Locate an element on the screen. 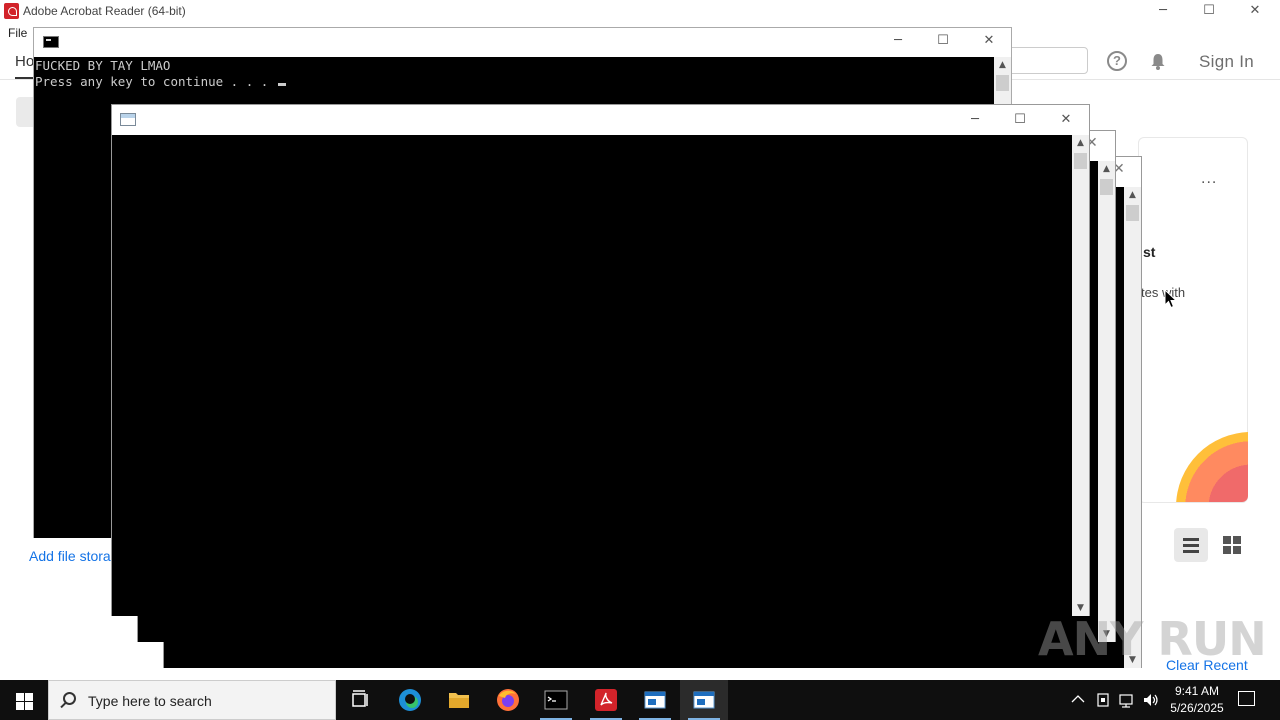 Image resolution: width=1280 pixels, height=720 pixels. clock-time: 9:41 AM is located at coordinates (1197, 691).